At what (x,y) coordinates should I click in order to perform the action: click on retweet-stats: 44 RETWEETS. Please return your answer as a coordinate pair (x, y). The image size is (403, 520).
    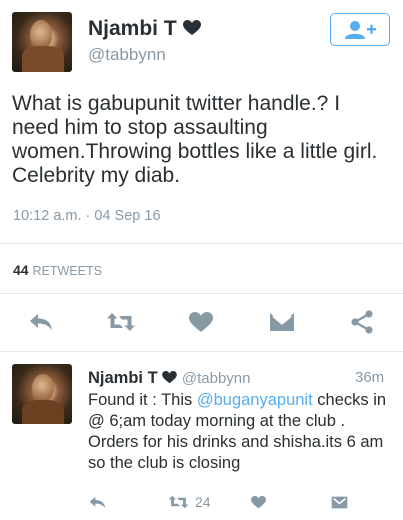
    Looking at the image, I should click on (57, 270).